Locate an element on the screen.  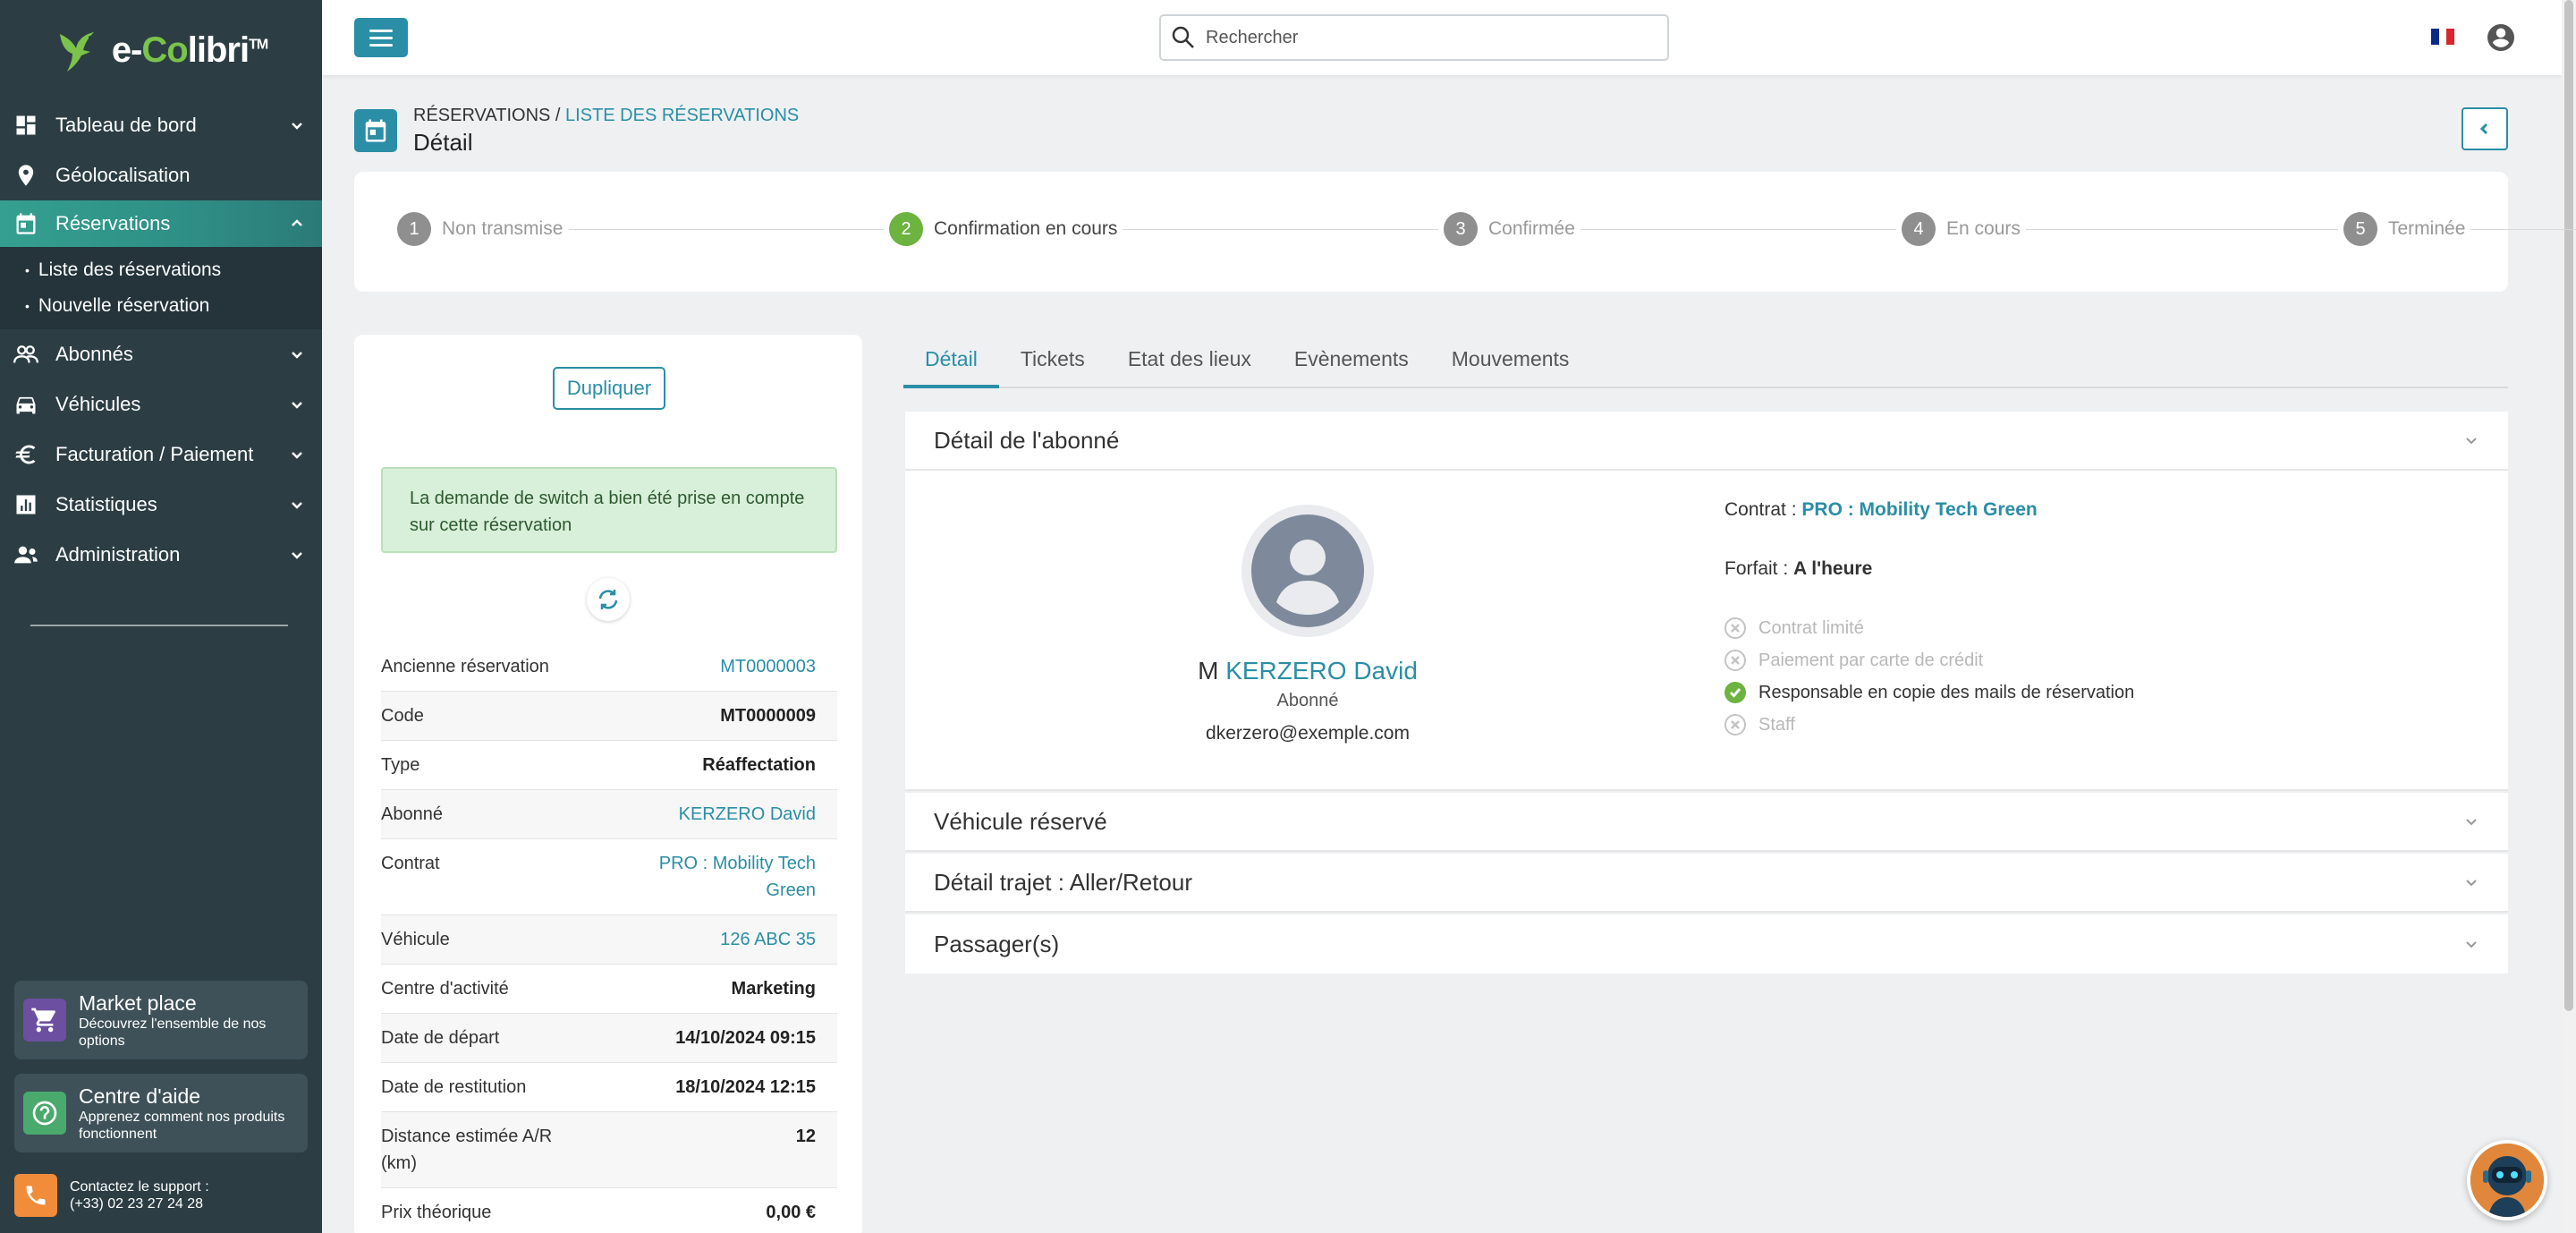
step-en-cours: 4 En cours is located at coordinates (1961, 229).